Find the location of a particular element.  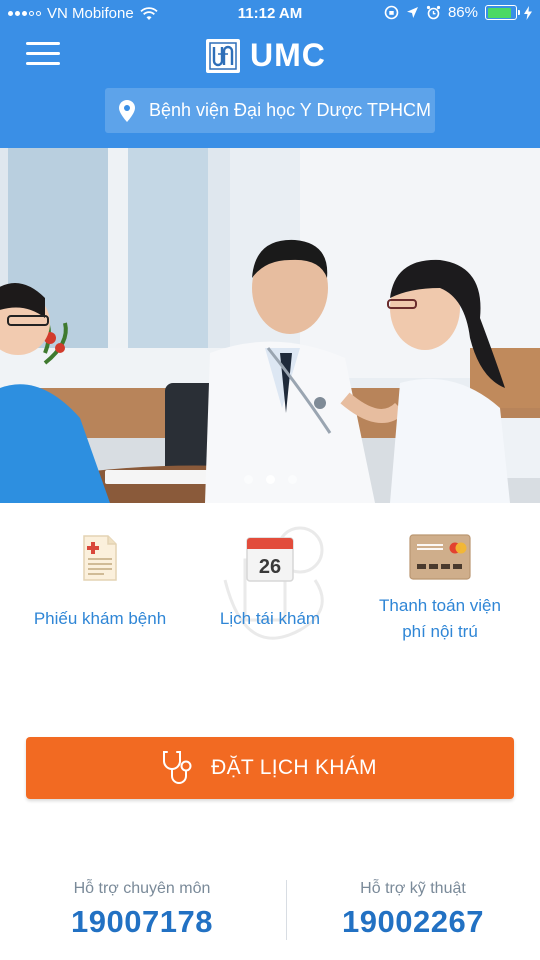

inpatient-payment-label-line1: Thanh toán viện is located at coordinates (440, 605).